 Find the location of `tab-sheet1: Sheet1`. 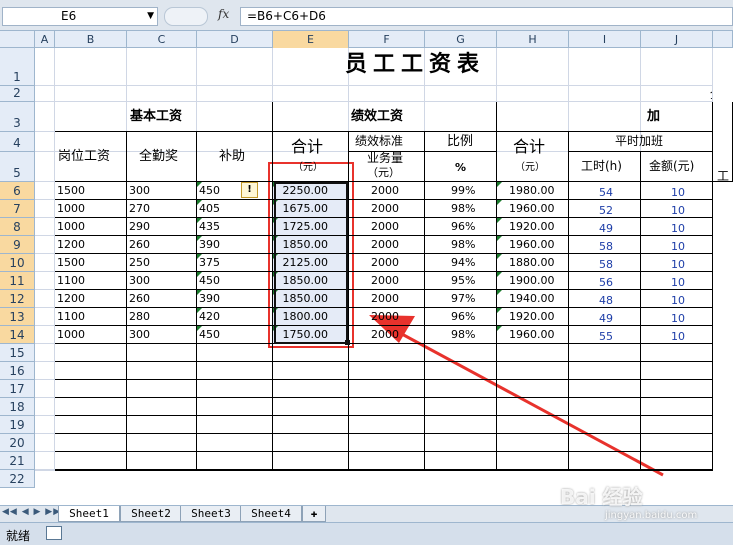

tab-sheet1: Sheet1 is located at coordinates (89, 514).